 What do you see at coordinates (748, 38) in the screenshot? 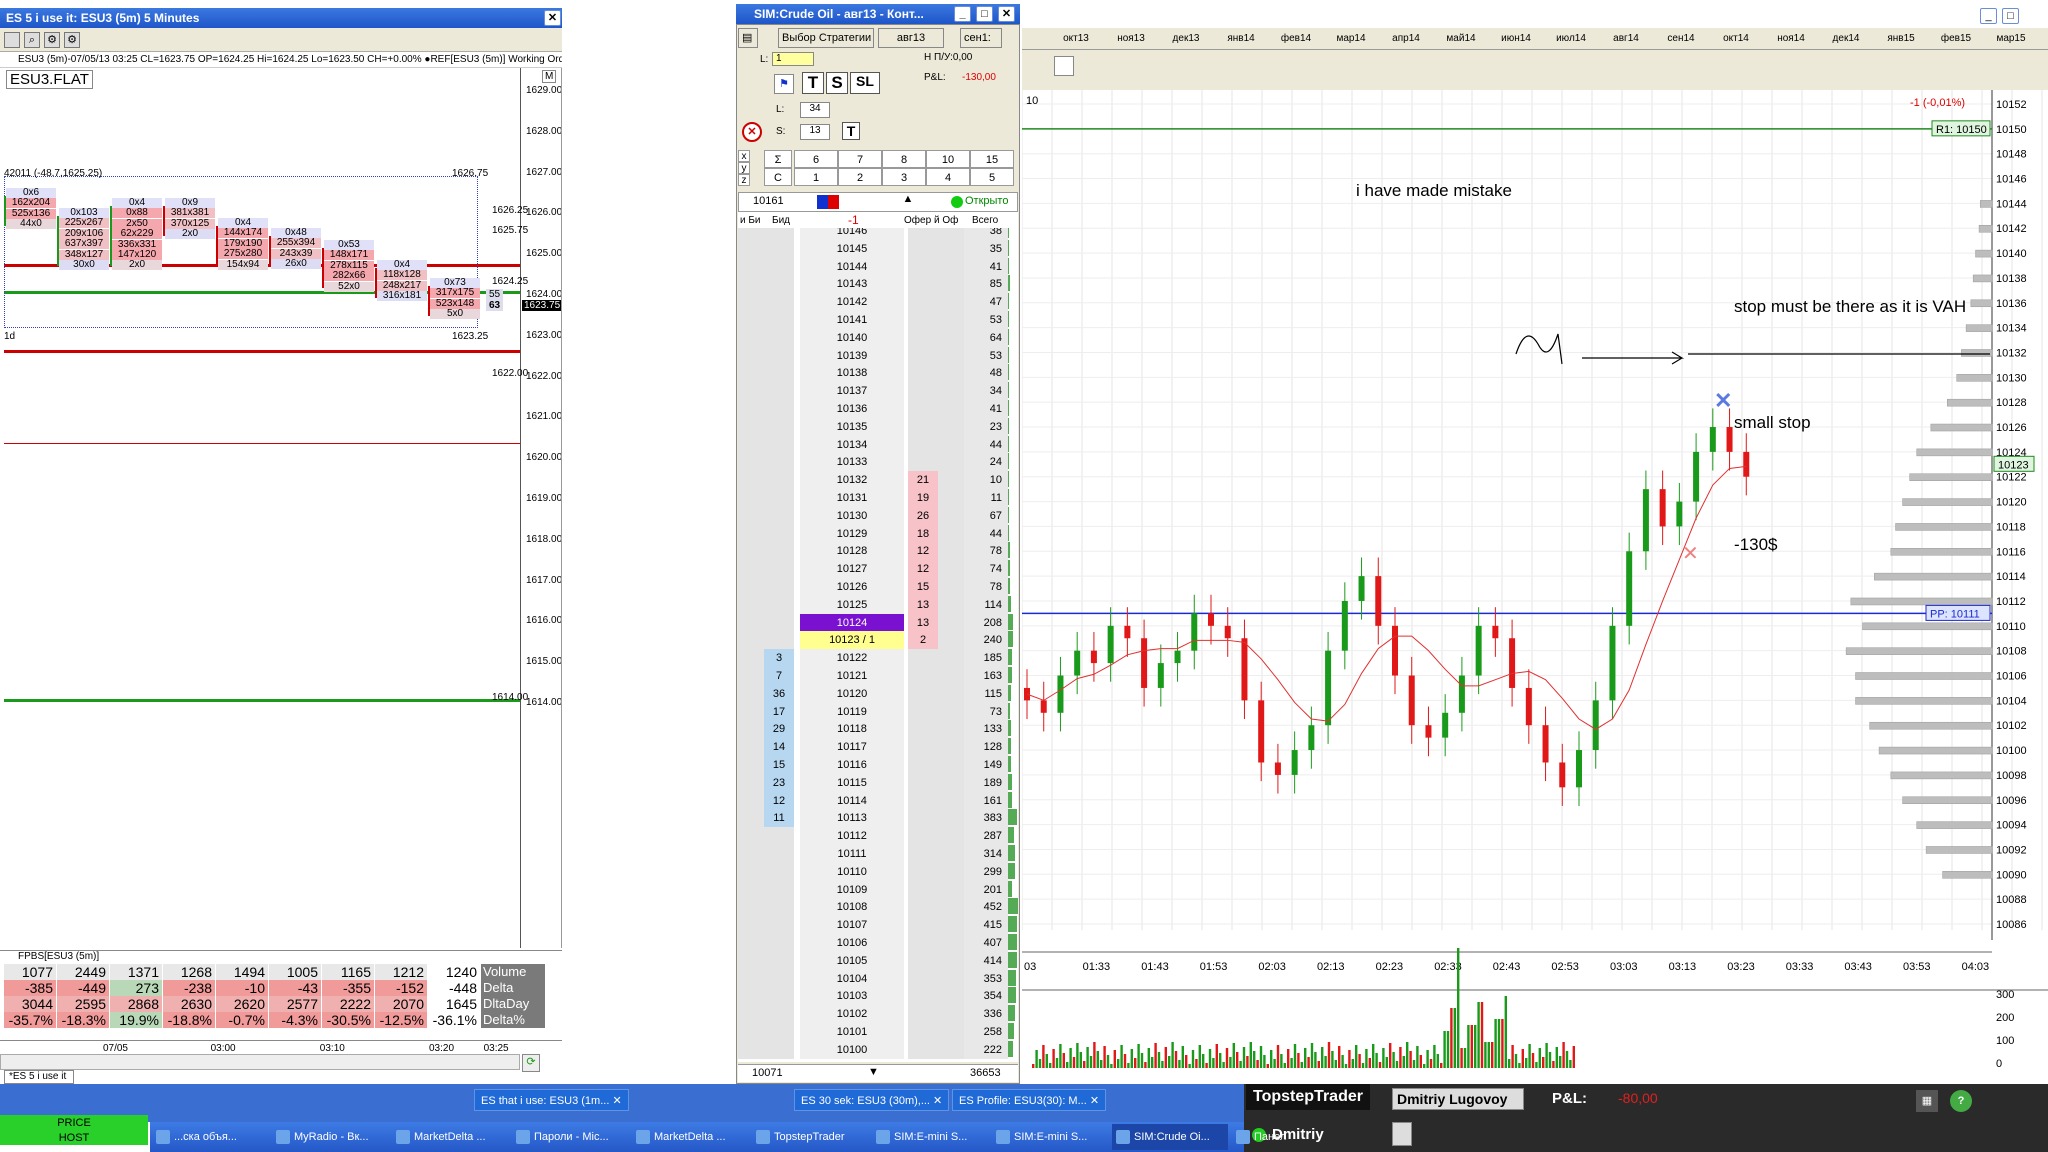
I see `chart-icon: ▤` at bounding box center [748, 38].